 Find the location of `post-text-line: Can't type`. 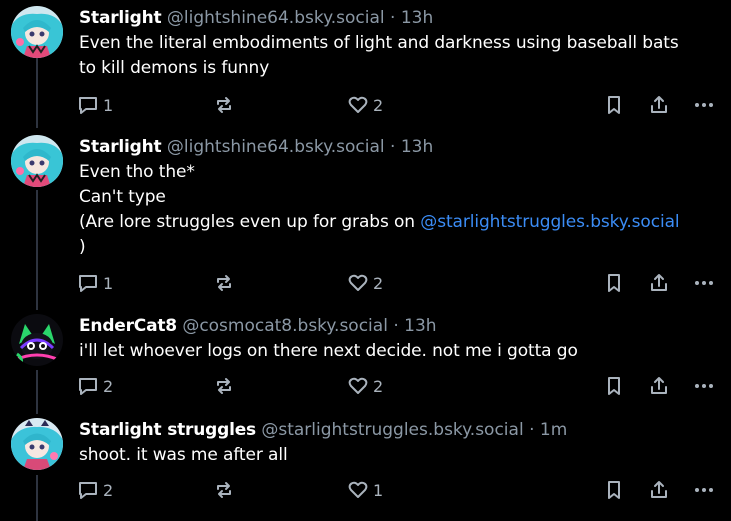

post-text-line: Can't type is located at coordinates (122, 197).